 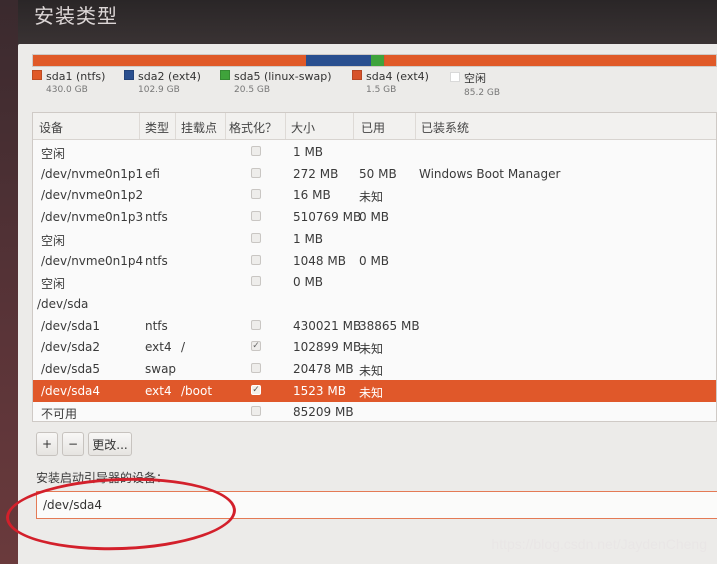 What do you see at coordinates (319, 390) in the screenshot?
I see `cell-size: 1523 MB` at bounding box center [319, 390].